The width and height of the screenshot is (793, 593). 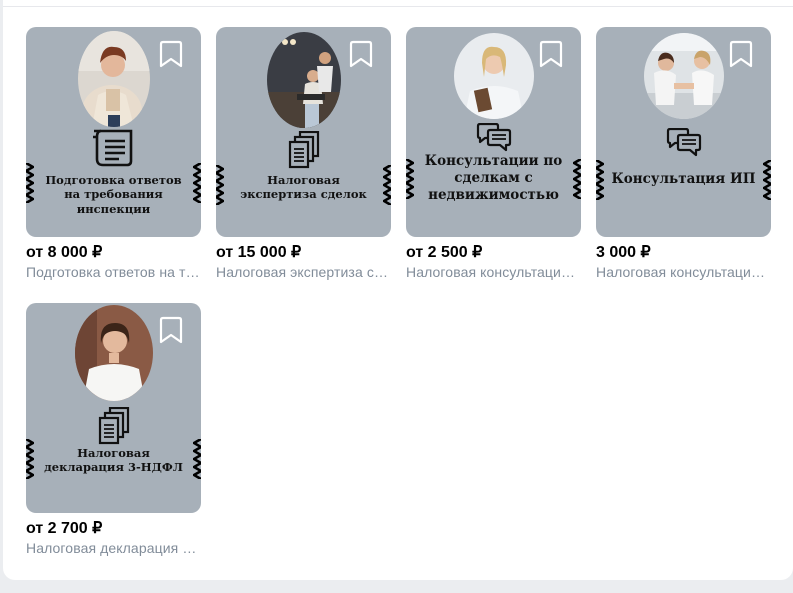 What do you see at coordinates (64, 252) in the screenshot?
I see `product-price: от 8 000 ₽` at bounding box center [64, 252].